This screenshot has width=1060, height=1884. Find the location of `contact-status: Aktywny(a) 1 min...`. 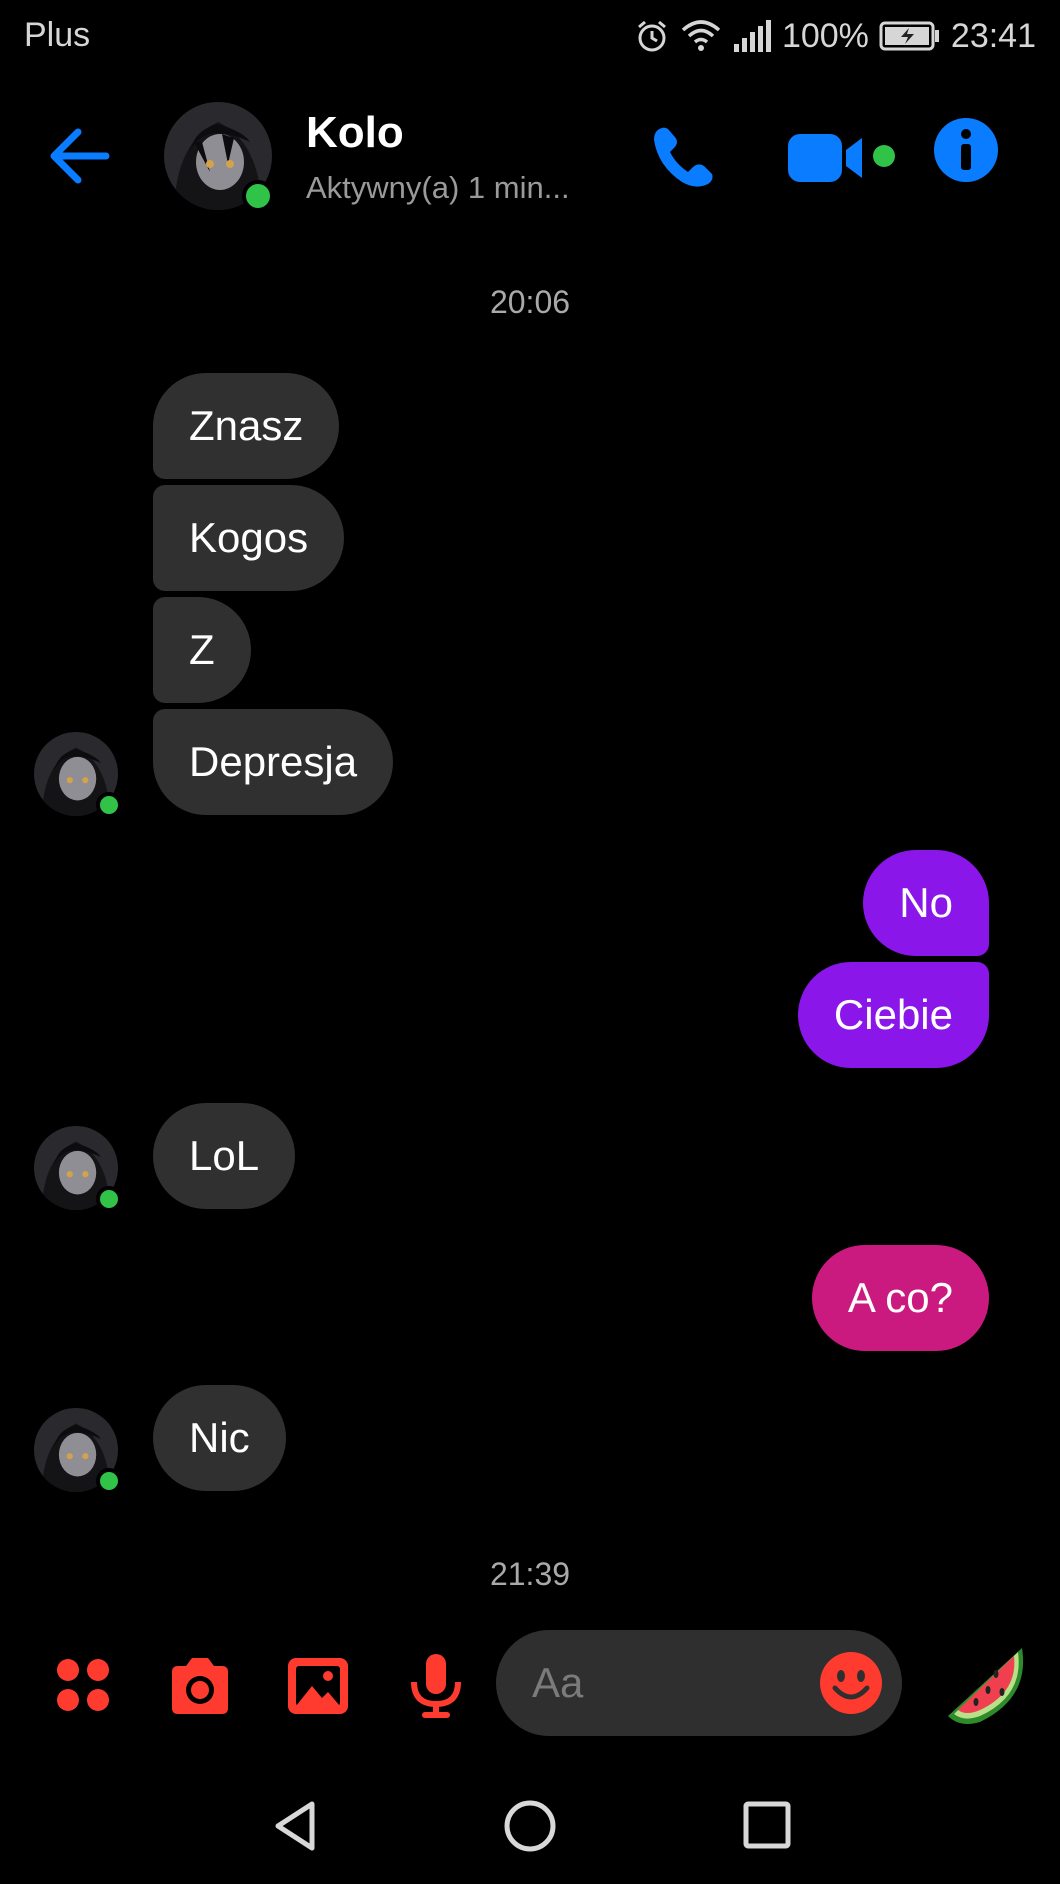

contact-status: Aktywny(a) 1 min... is located at coordinates (438, 187).